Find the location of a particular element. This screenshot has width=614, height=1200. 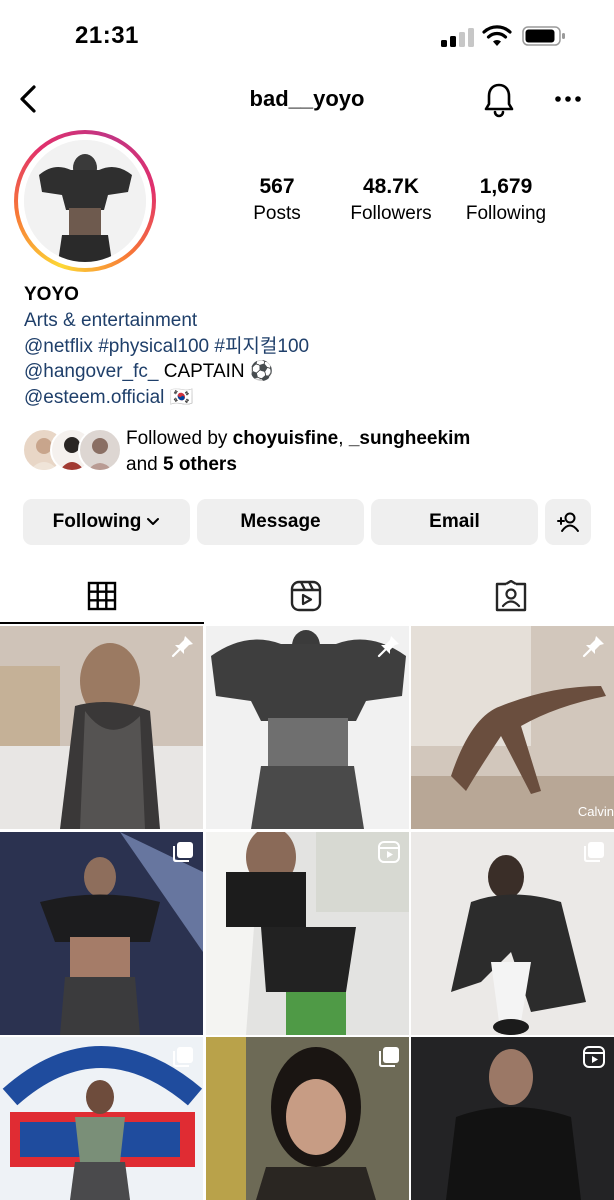

email-button-label: Email is located at coordinates (454, 521).